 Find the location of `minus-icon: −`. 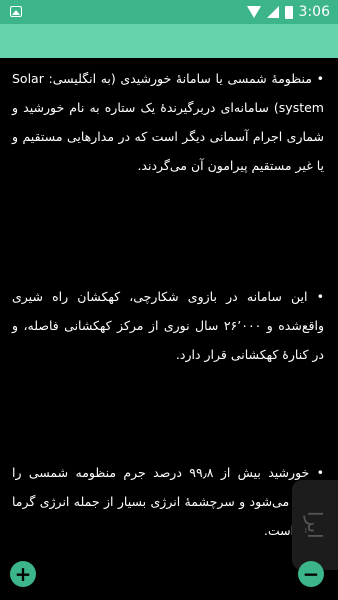

minus-icon: − is located at coordinates (311, 574).